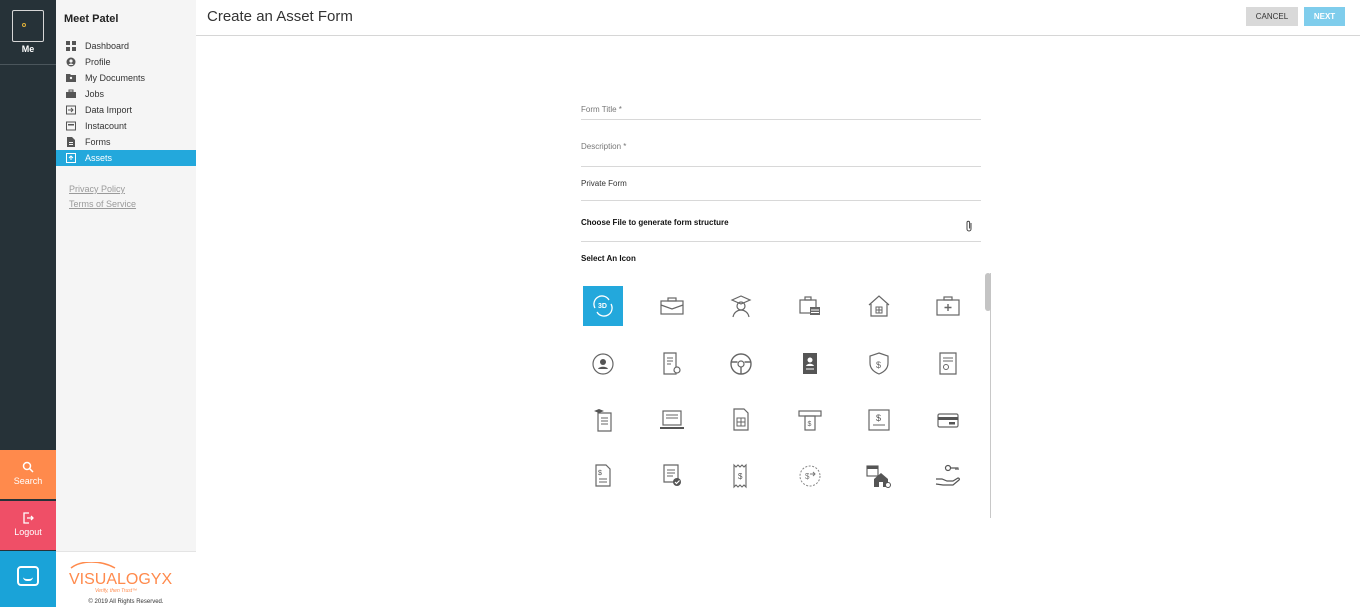  I want to click on sidebar-item-label: Forms, so click(98, 142).